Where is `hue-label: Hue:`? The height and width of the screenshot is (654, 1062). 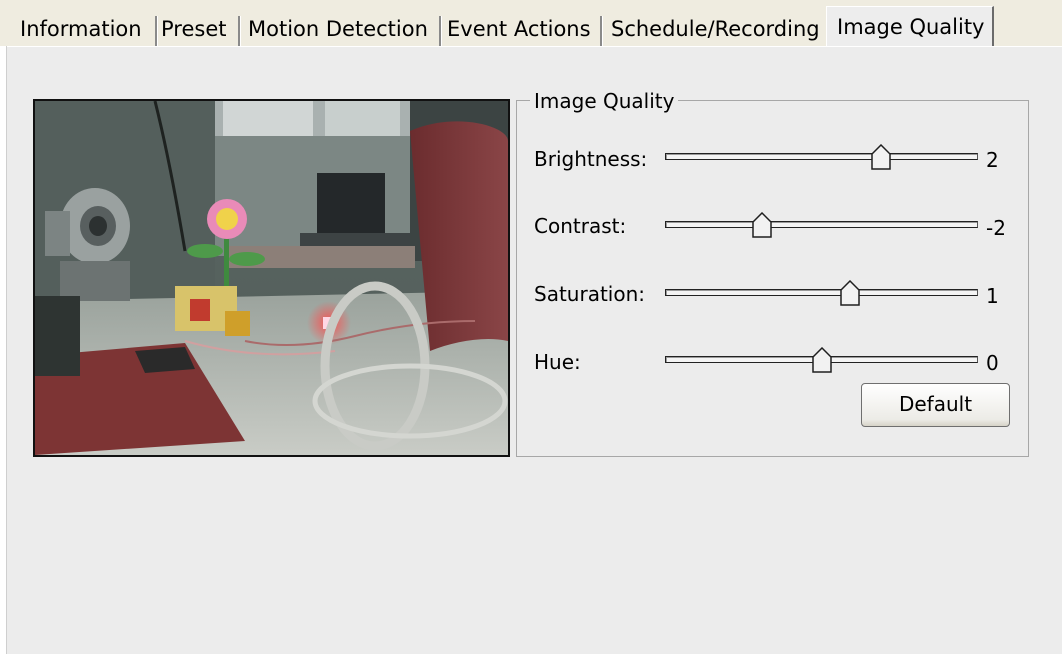 hue-label: Hue: is located at coordinates (557, 362).